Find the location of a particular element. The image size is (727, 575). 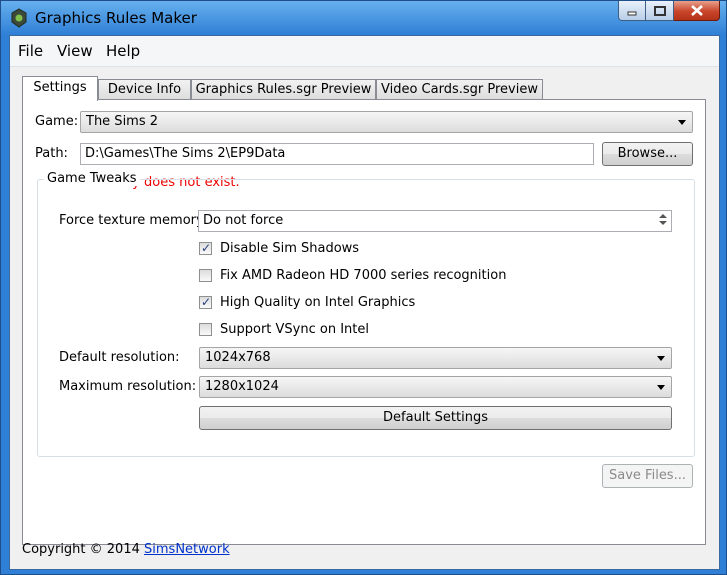

vsync-intel-checkbox: Support VSync on Intel is located at coordinates (284, 329).